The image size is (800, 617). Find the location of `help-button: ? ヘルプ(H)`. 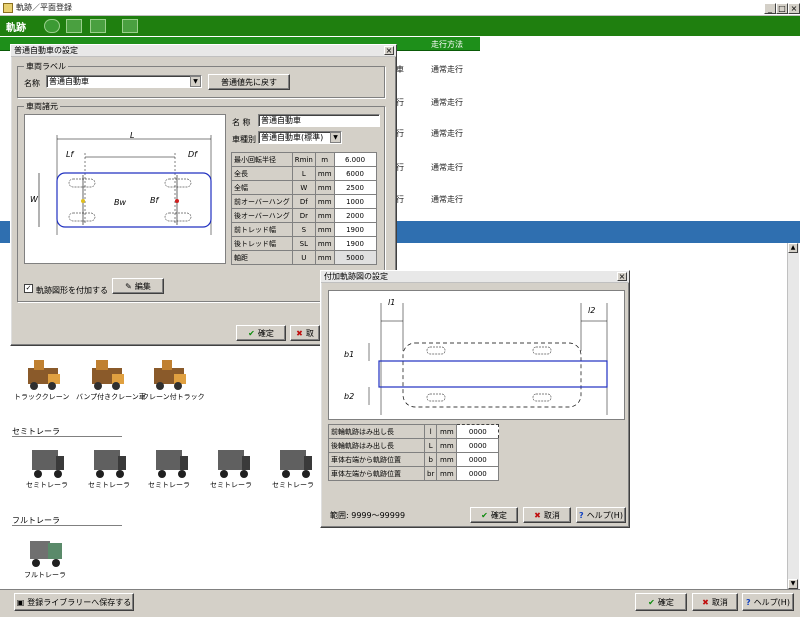

help-button: ? ヘルプ(H) is located at coordinates (768, 602).